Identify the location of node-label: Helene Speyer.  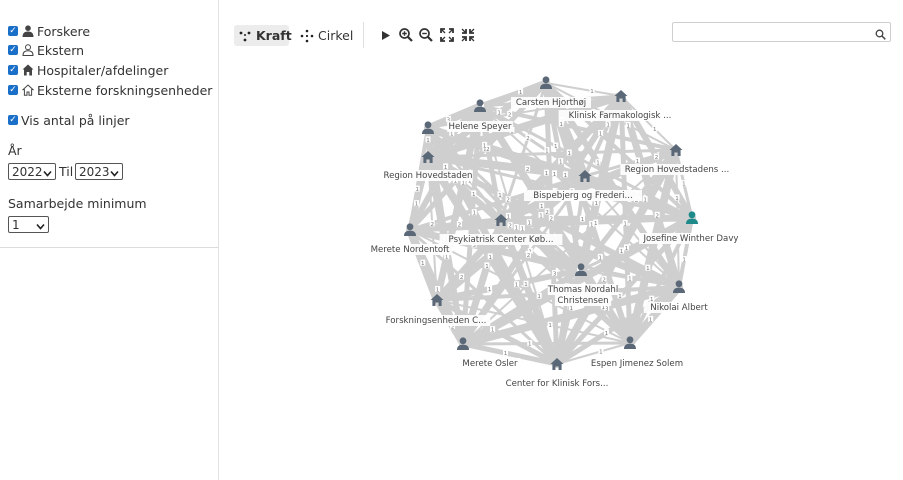
(480, 127).